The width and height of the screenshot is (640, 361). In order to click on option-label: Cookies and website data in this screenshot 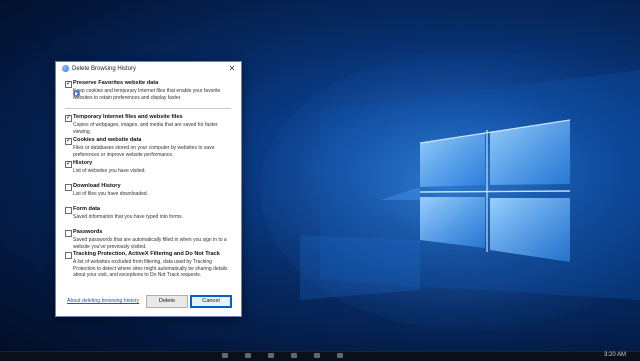, I will do `click(107, 140)`.